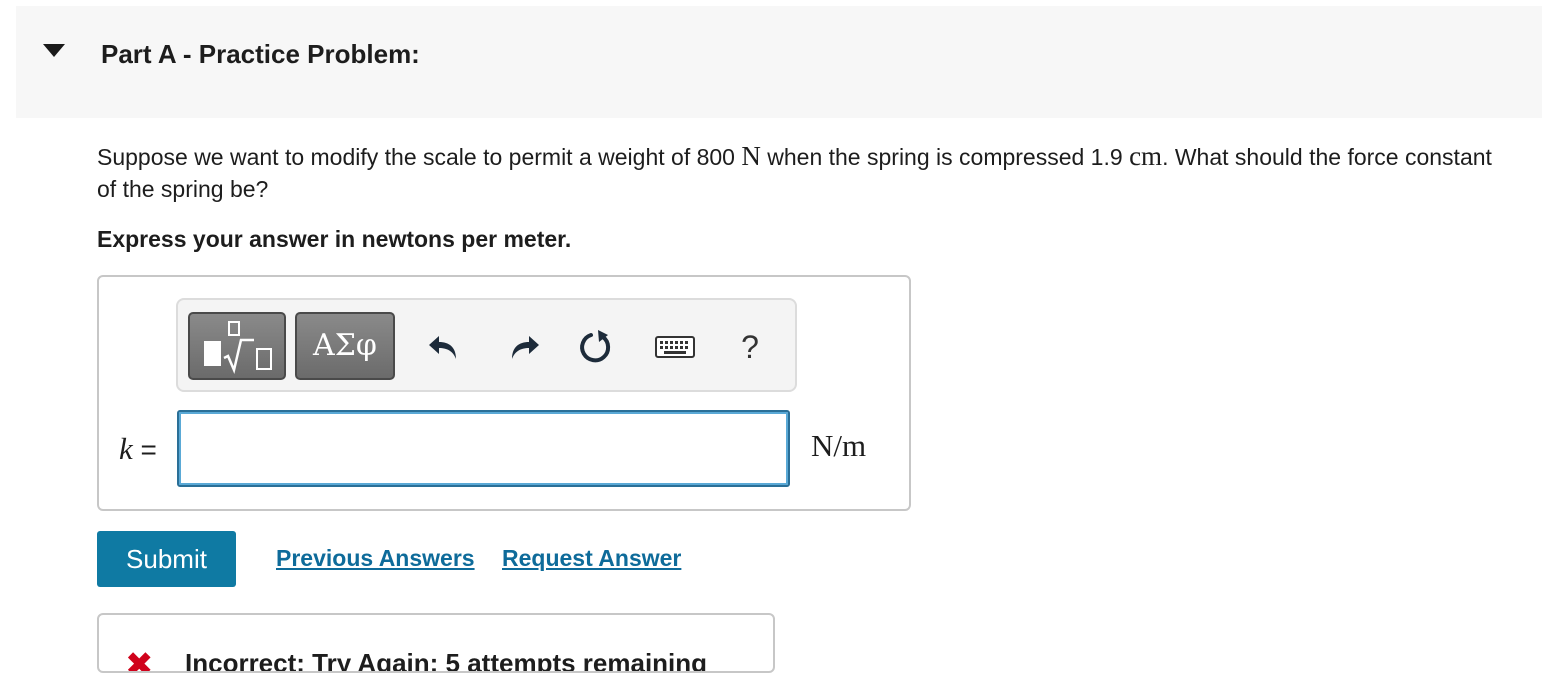 The width and height of the screenshot is (1542, 673). I want to click on reset-icon, so click(596, 347).